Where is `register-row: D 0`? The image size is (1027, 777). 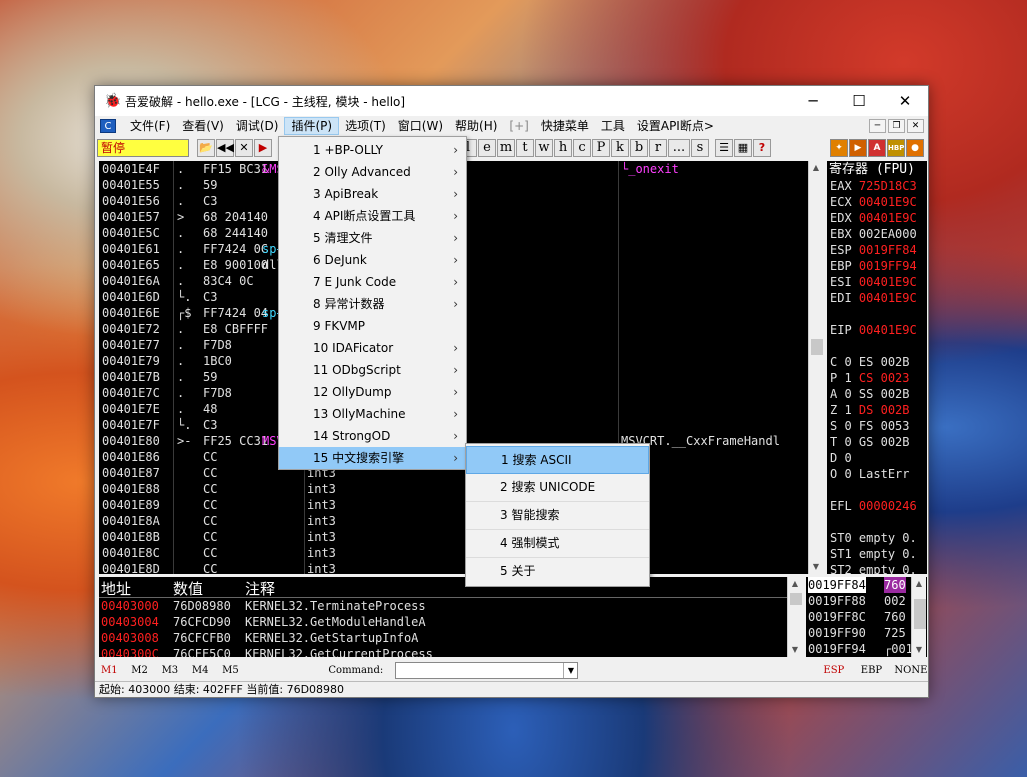
register-row: D 0 is located at coordinates (877, 458).